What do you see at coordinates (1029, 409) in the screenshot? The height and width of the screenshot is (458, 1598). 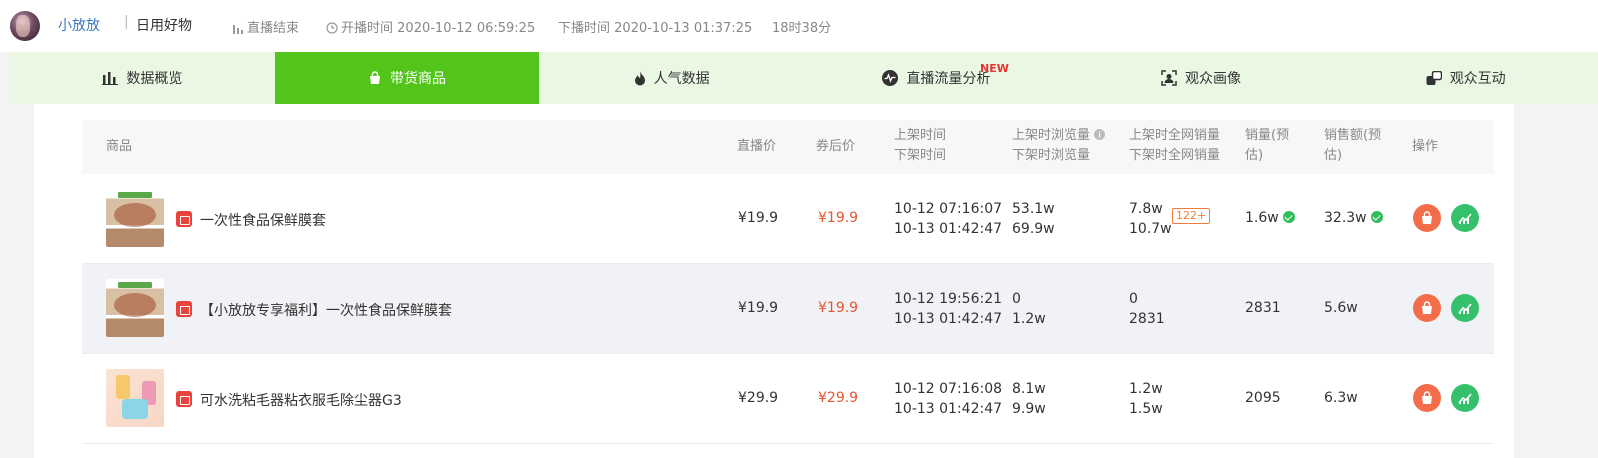 I see `off-views: 9.9w` at bounding box center [1029, 409].